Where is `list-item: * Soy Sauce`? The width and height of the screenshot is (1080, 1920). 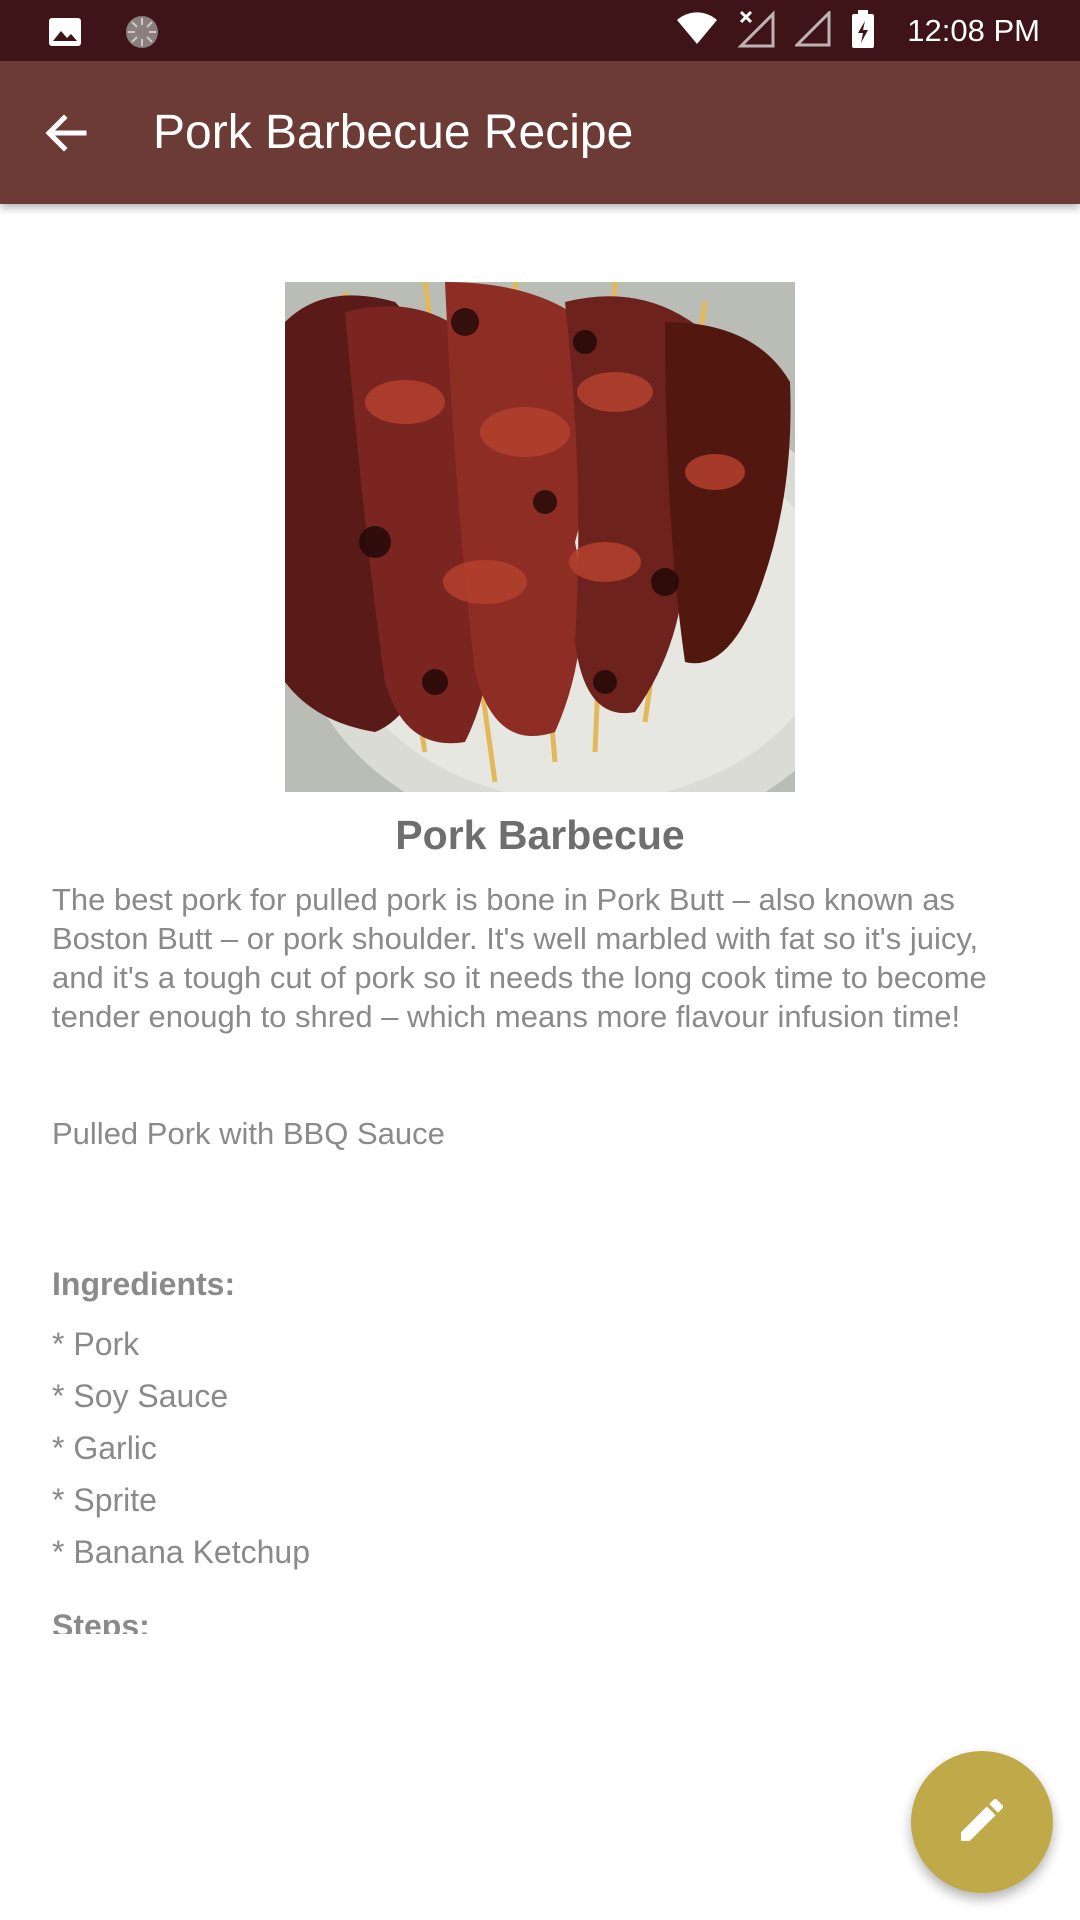
list-item: * Soy Sauce is located at coordinates (140, 1396).